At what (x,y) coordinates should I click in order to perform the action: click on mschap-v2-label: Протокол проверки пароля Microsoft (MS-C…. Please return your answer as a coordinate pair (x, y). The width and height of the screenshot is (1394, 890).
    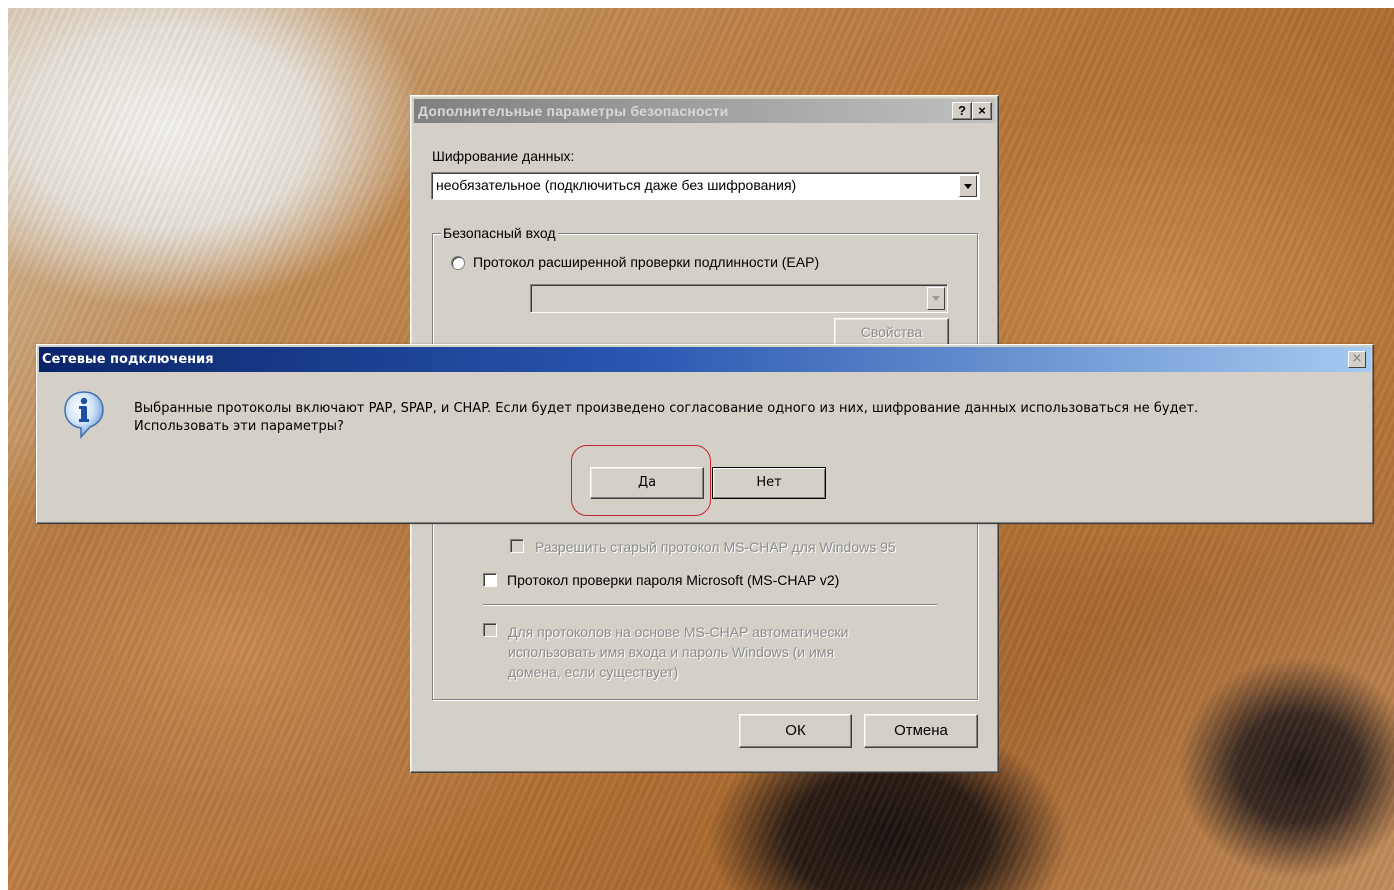
    Looking at the image, I should click on (673, 580).